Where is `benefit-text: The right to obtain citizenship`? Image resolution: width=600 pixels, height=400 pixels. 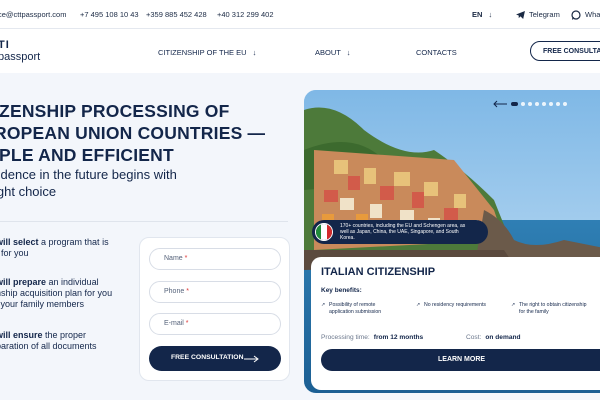 benefit-text: The right to obtain citizenship is located at coordinates (553, 305).